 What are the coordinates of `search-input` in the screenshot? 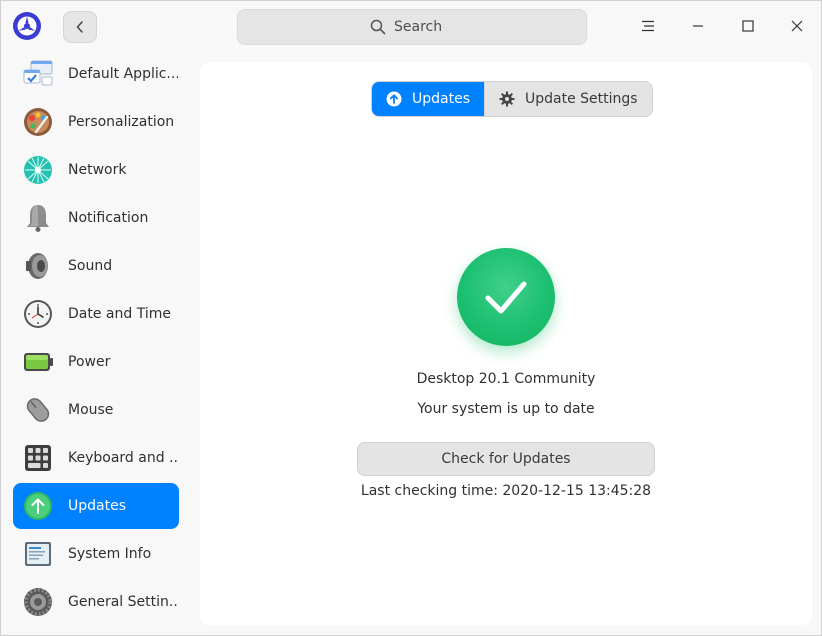 It's located at (424, 27).